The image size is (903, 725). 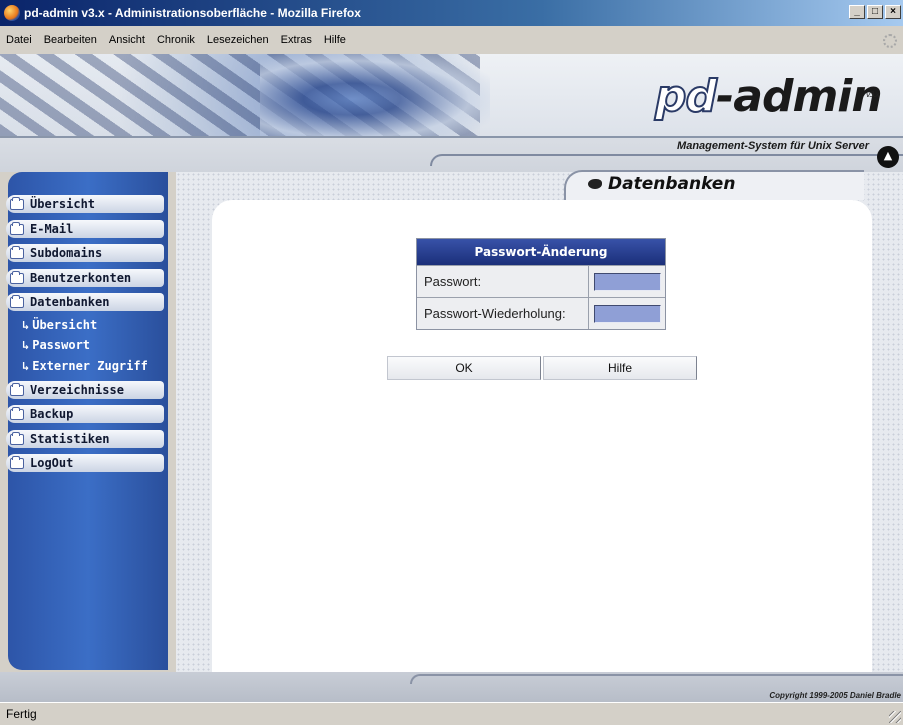 I want to click on sidebar-item-logout: LogOut, so click(x=85, y=463).